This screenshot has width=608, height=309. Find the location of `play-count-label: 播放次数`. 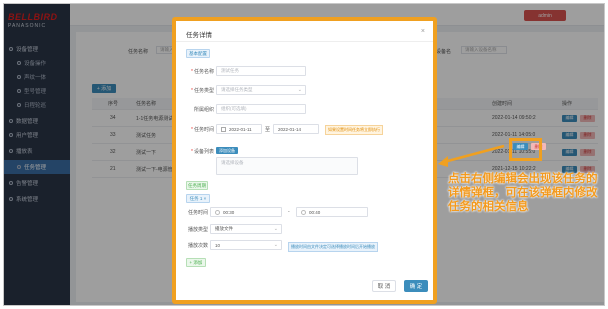

play-count-label: 播放次数 is located at coordinates (197, 246).